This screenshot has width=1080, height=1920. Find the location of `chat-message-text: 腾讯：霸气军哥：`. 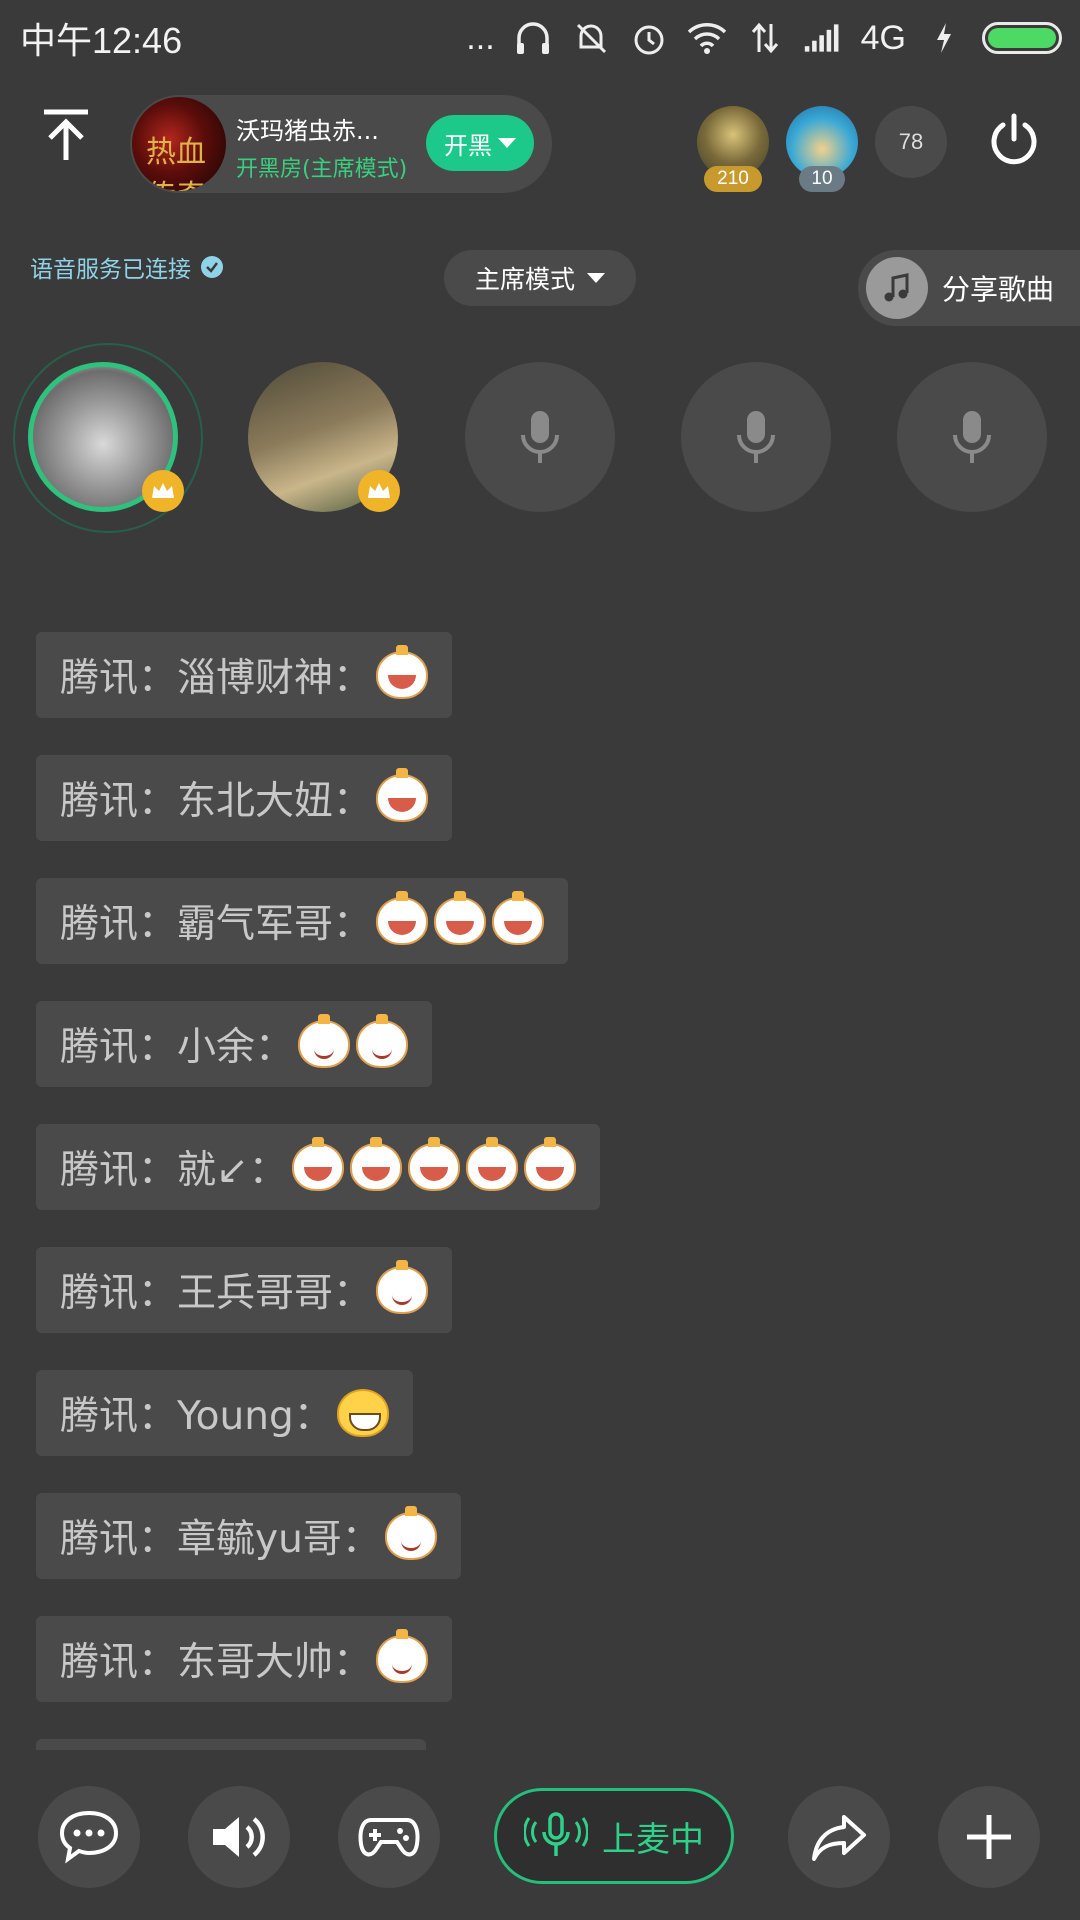

chat-message-text: 腾讯：霸气军哥： is located at coordinates (216, 924).